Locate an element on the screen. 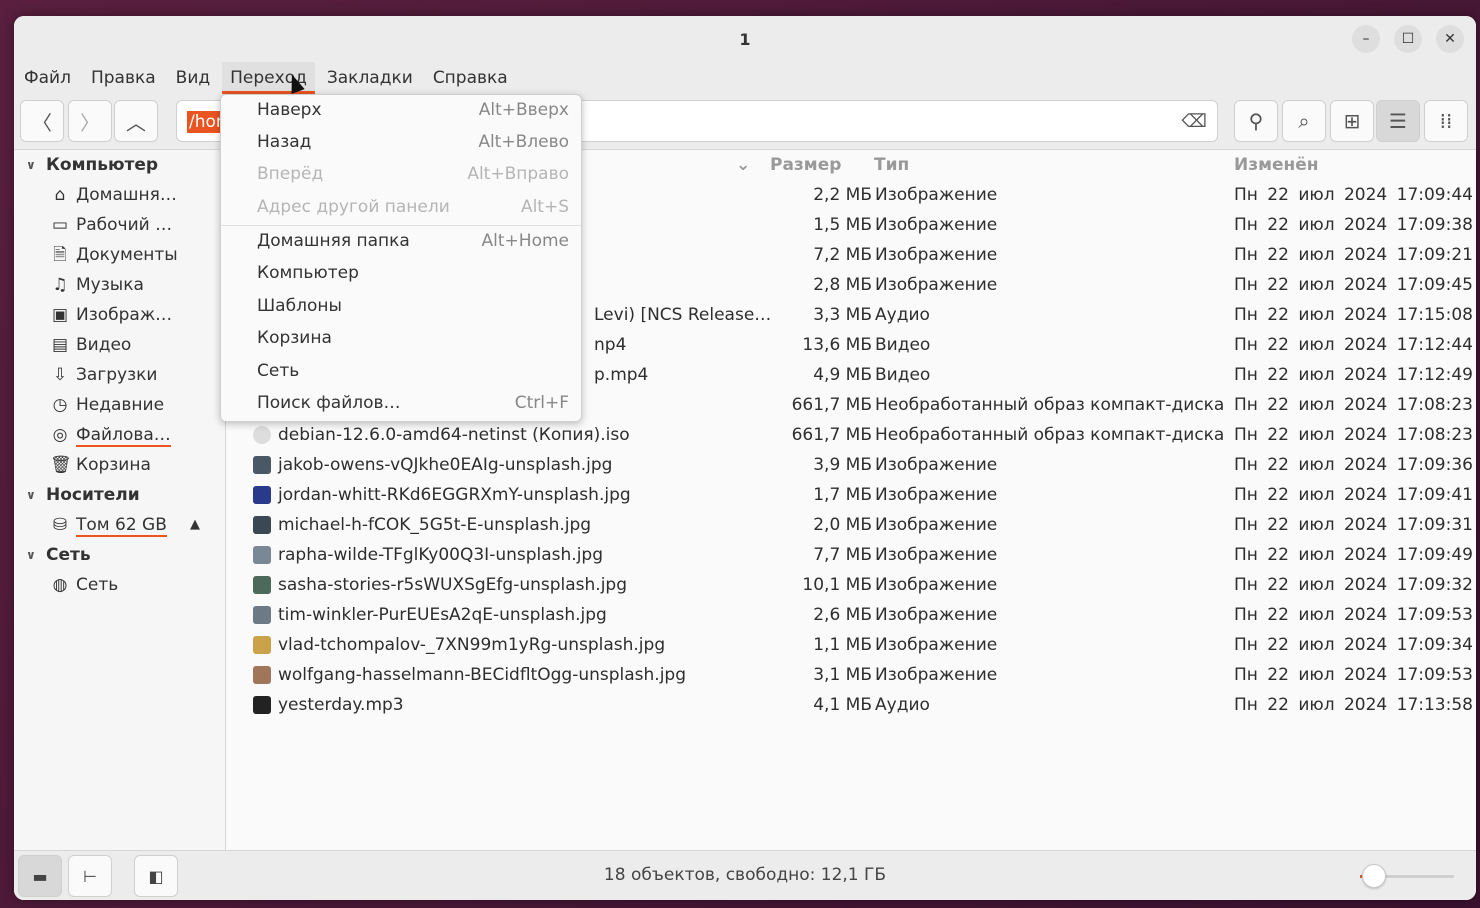 The width and height of the screenshot is (1480, 908). list-view-icon: ☰ is located at coordinates (1398, 121).